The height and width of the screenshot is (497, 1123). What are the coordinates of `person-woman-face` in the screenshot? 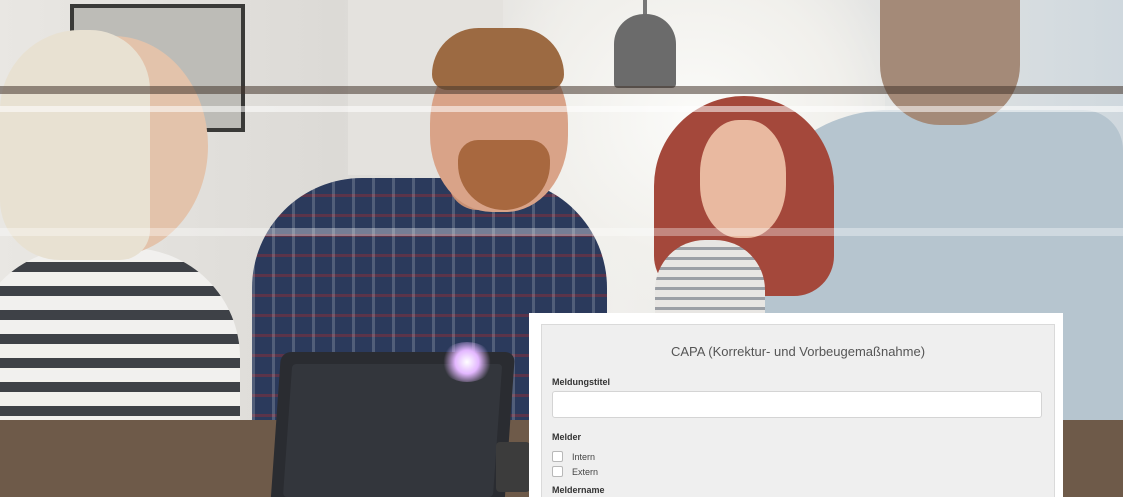 It's located at (743, 179).